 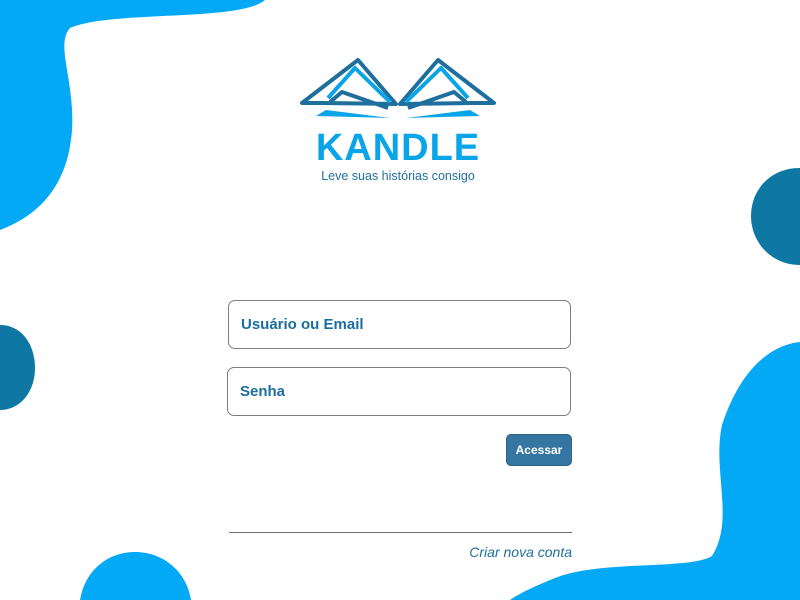 I want to click on password-field, so click(x=399, y=391).